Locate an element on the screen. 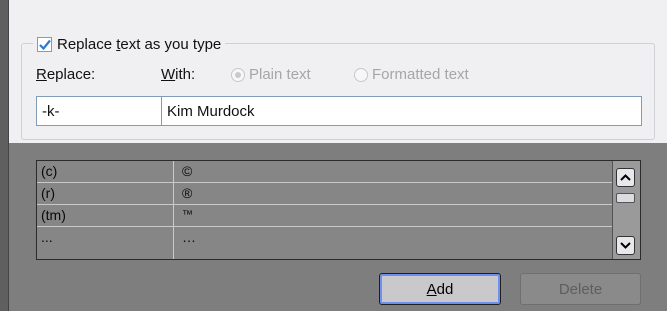  plain-text-radio: Plain text is located at coordinates (271, 74).